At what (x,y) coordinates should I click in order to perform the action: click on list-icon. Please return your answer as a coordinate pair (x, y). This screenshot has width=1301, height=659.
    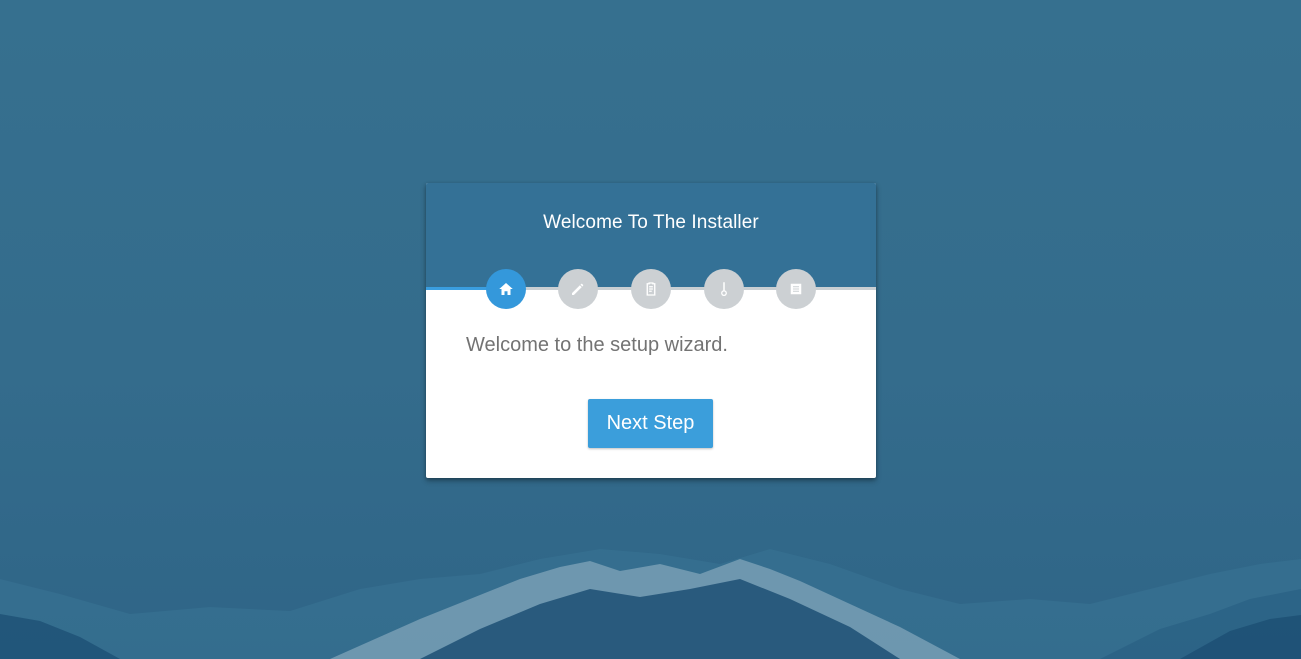
    Looking at the image, I should click on (796, 289).